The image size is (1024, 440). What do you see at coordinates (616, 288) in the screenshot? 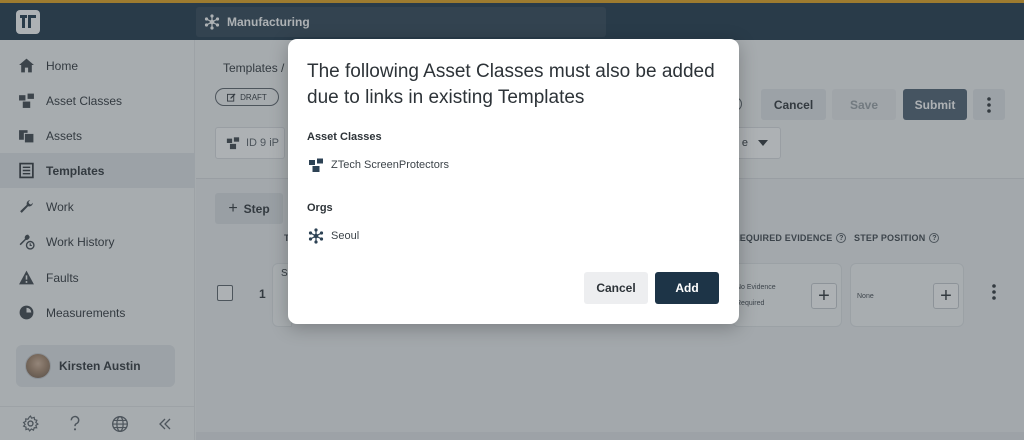
I see `dialog-cancel-button: Cancel` at bounding box center [616, 288].